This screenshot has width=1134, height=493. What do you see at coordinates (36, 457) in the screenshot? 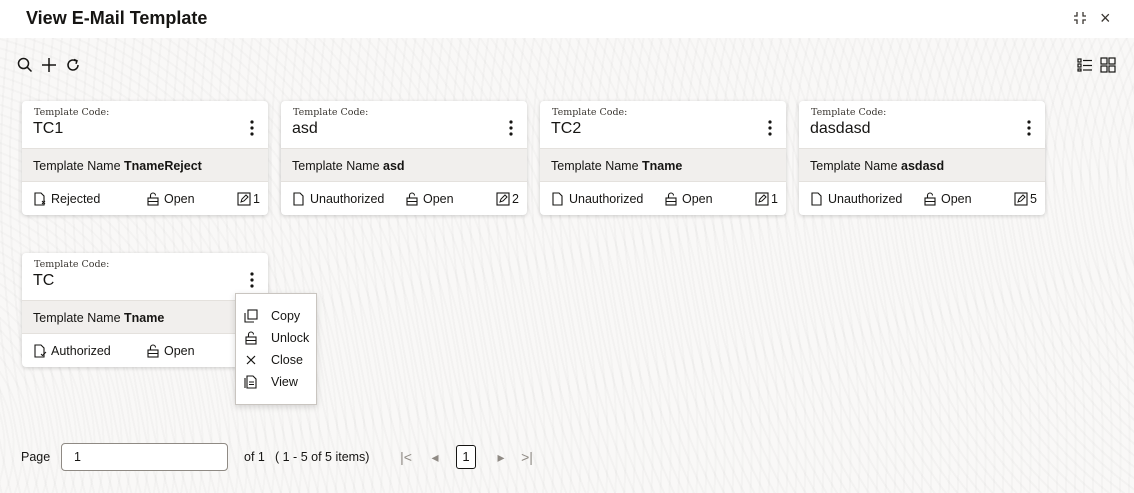
I see `page-label: Page` at bounding box center [36, 457].